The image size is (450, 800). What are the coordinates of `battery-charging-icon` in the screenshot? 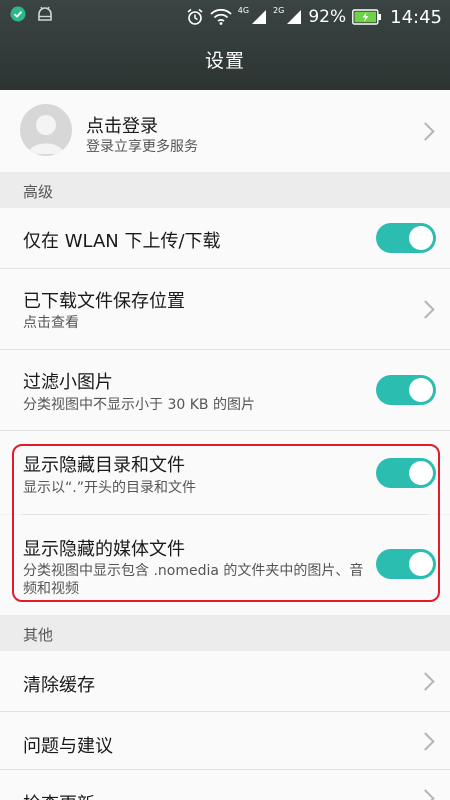 It's located at (367, 17).